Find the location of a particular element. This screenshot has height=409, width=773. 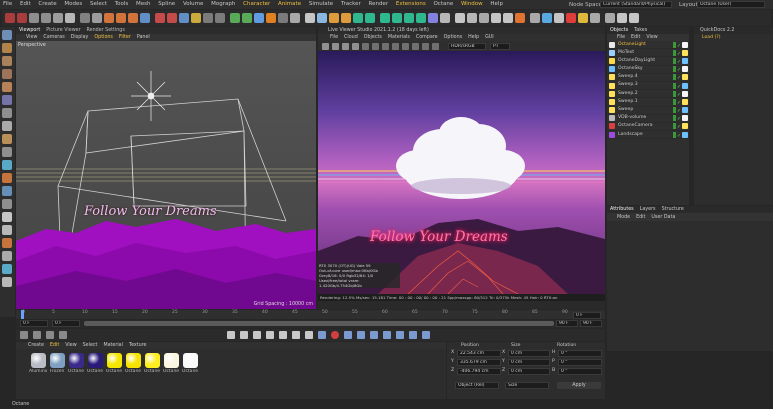

rot-key-icon is located at coordinates (374, 335).